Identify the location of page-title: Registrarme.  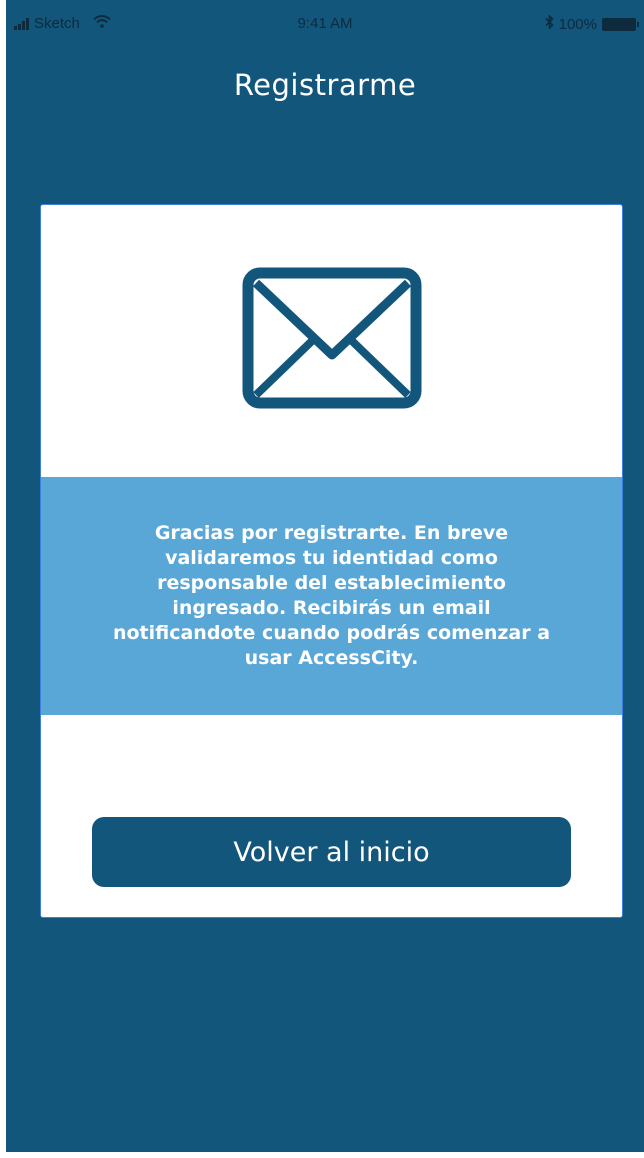
(325, 85).